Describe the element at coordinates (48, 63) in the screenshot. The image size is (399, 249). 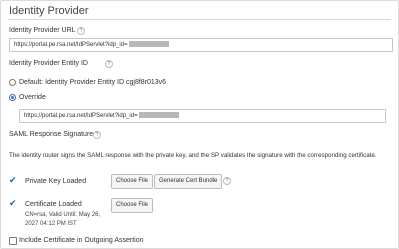
I see `entity-id-label: Identity Provider Entity ID` at that location.